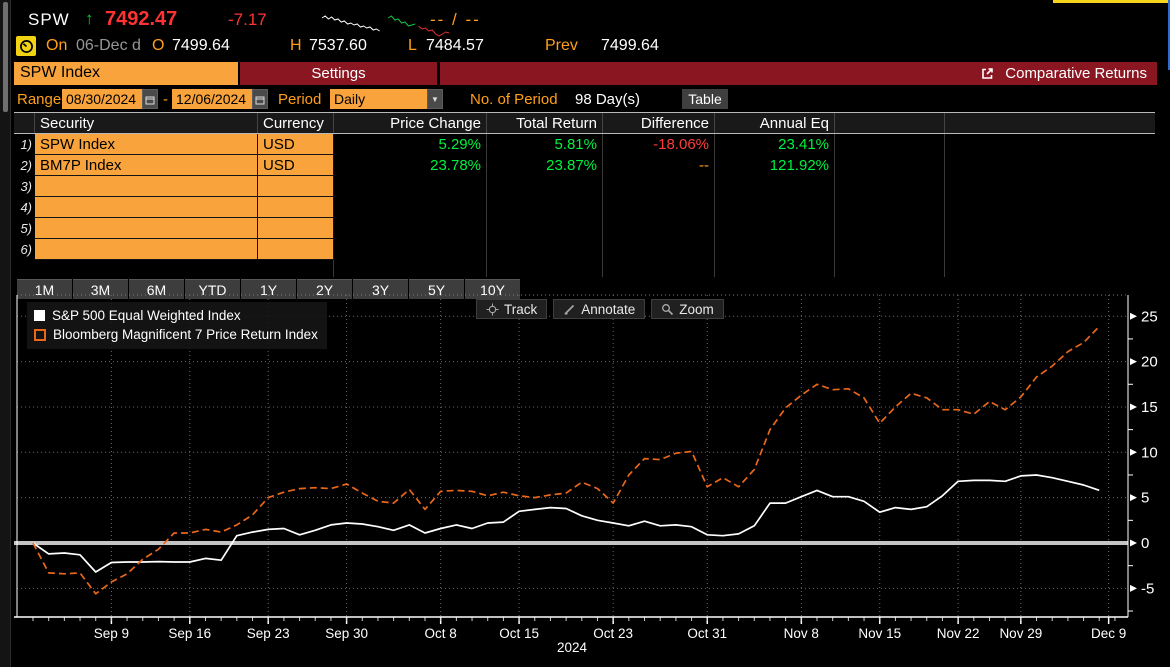 The width and height of the screenshot is (1170, 667). I want to click on series-spw-line, so click(566, 523).